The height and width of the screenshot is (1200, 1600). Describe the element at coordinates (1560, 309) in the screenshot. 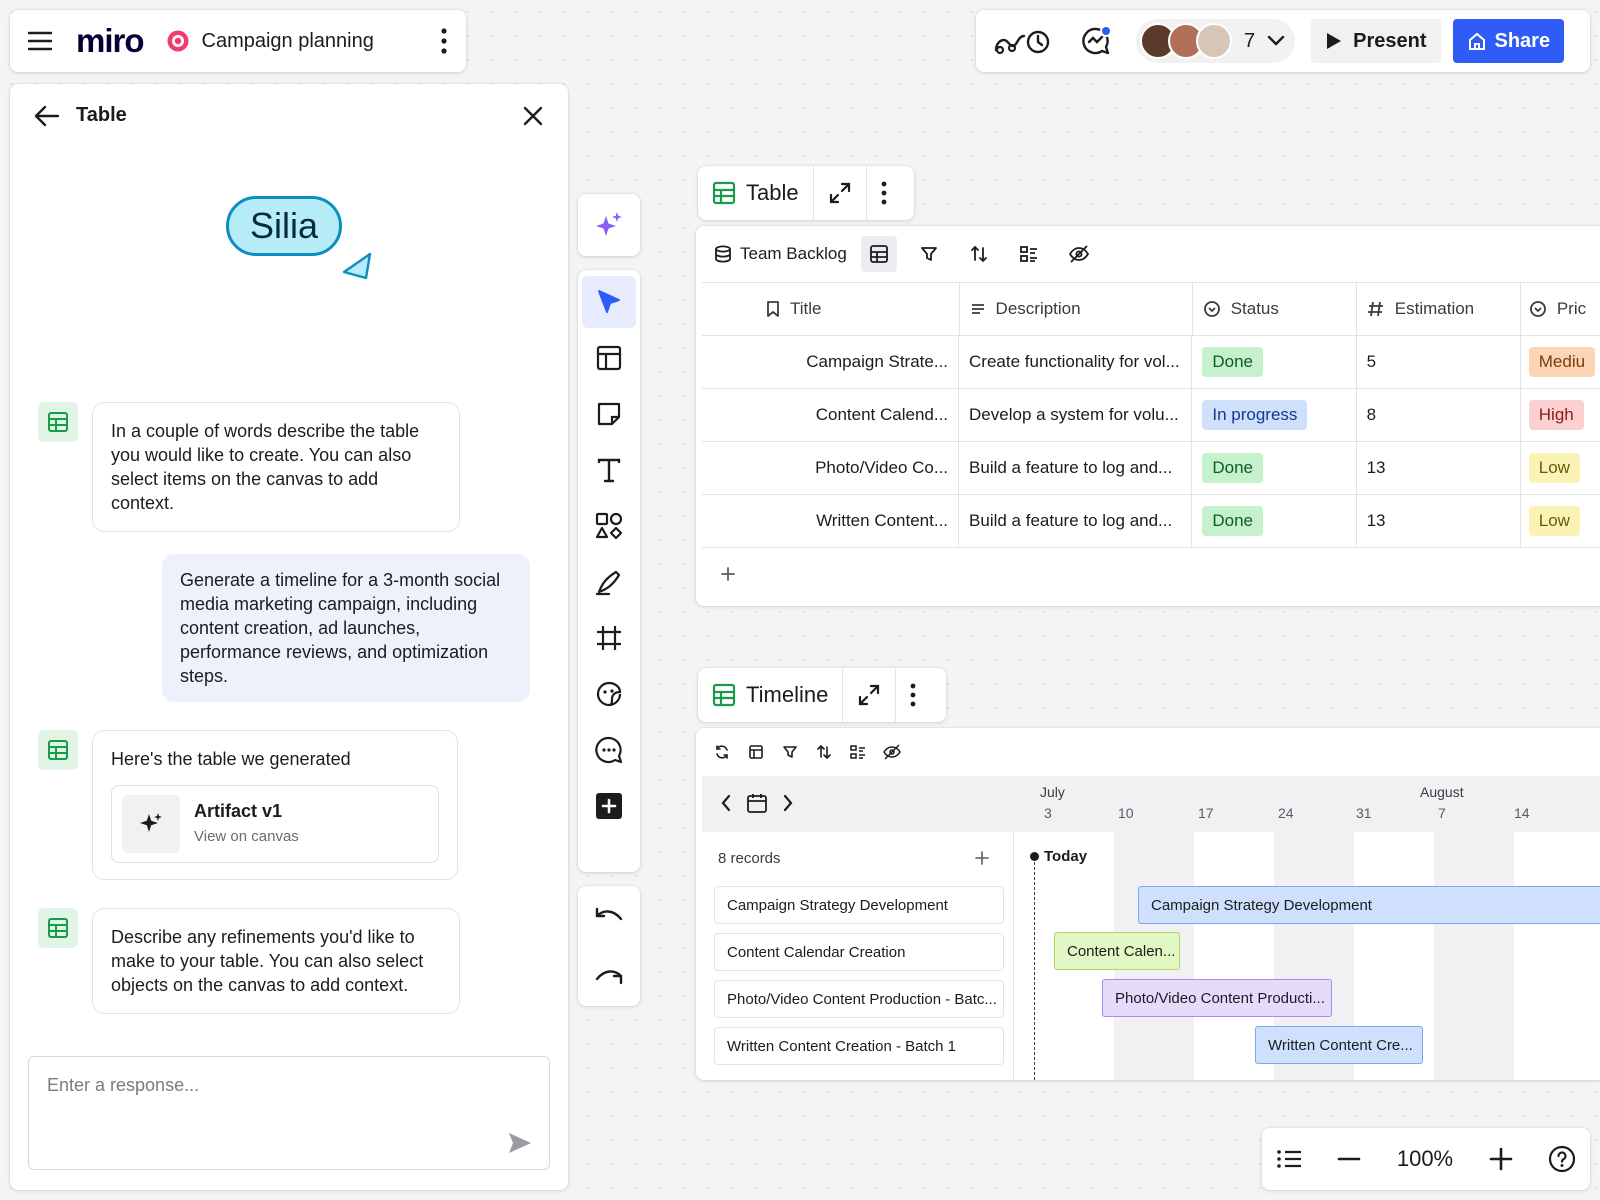

I see `column-header-priority: Pric` at that location.